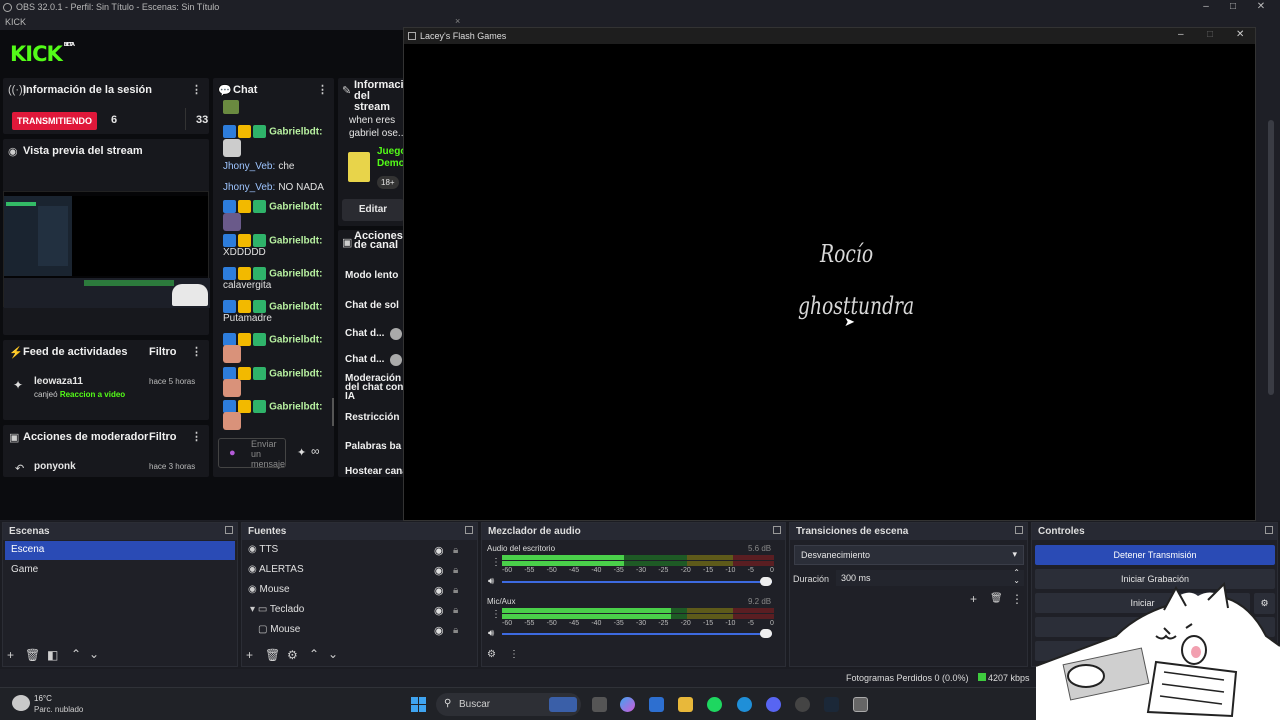 The height and width of the screenshot is (720, 1280). Describe the element at coordinates (930, 577) in the screenshot. I see `duration-input: 300 ms ⌃ ⌄` at that location.